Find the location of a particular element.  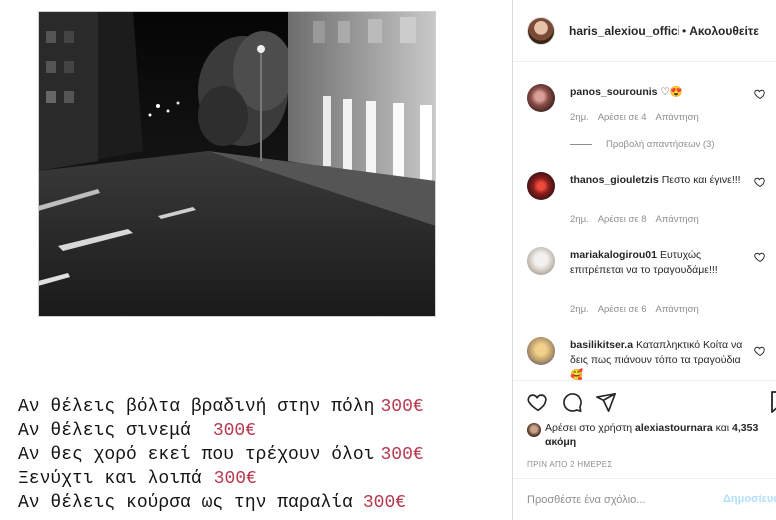

publish-button: Δημοσίευση is located at coordinates (749, 499).